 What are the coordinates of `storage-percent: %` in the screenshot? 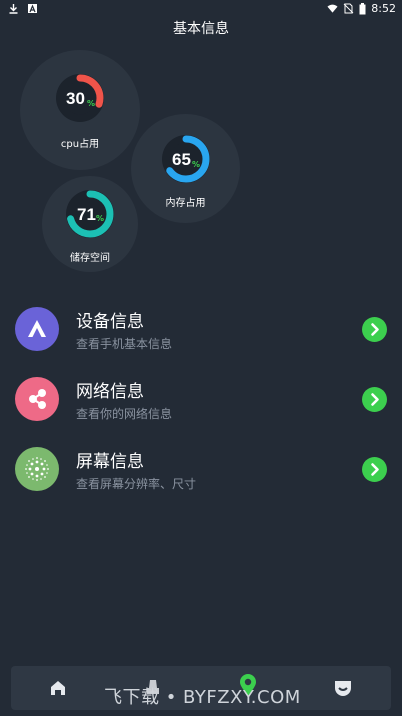 It's located at (100, 218).